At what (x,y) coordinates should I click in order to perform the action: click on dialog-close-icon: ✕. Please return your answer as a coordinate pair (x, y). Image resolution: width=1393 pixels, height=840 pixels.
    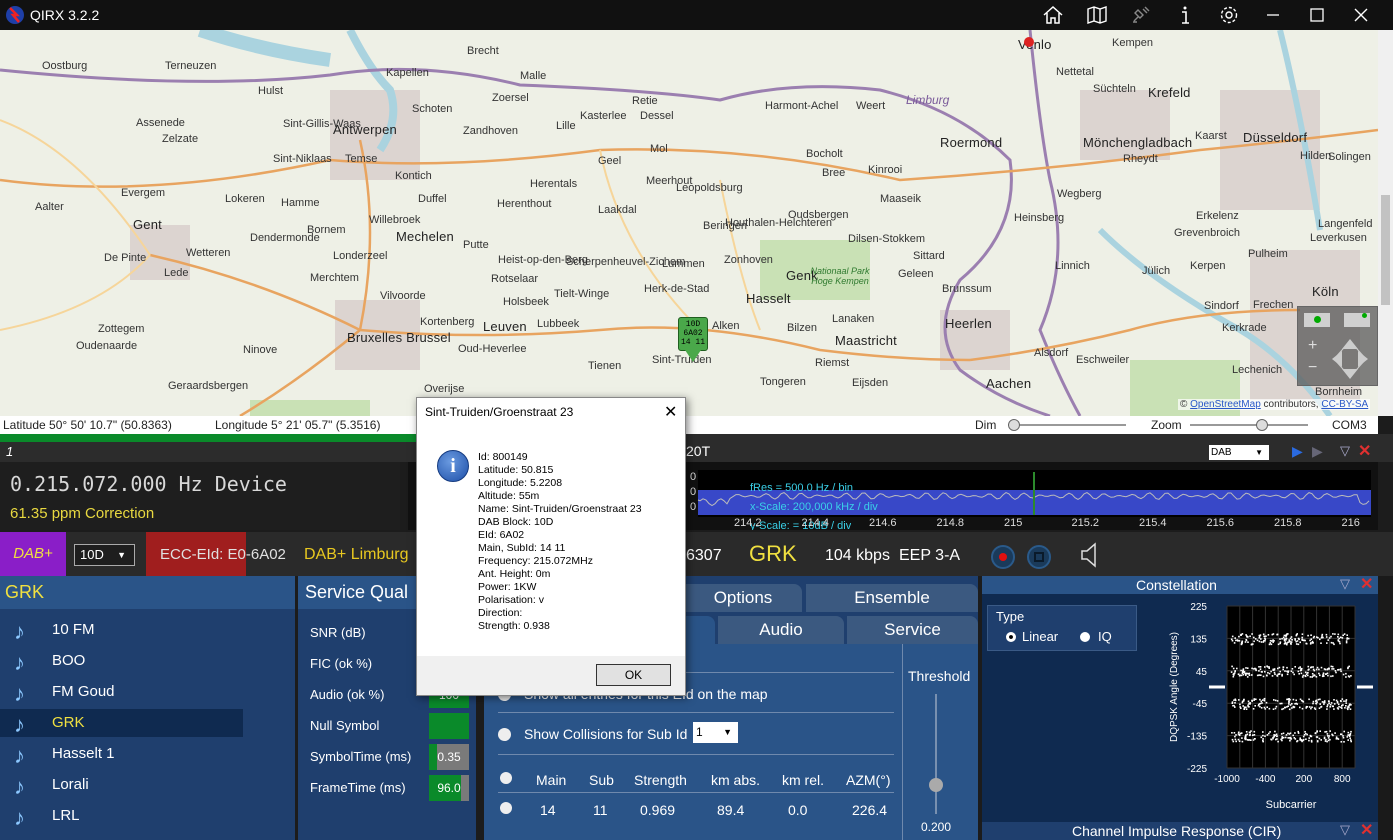
    Looking at the image, I should click on (670, 412).